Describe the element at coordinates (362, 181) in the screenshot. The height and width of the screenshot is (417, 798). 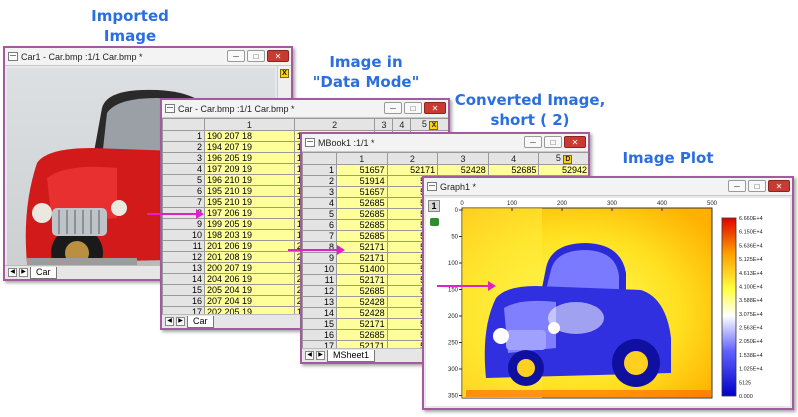
I see `matrix-cell: 51914` at that location.